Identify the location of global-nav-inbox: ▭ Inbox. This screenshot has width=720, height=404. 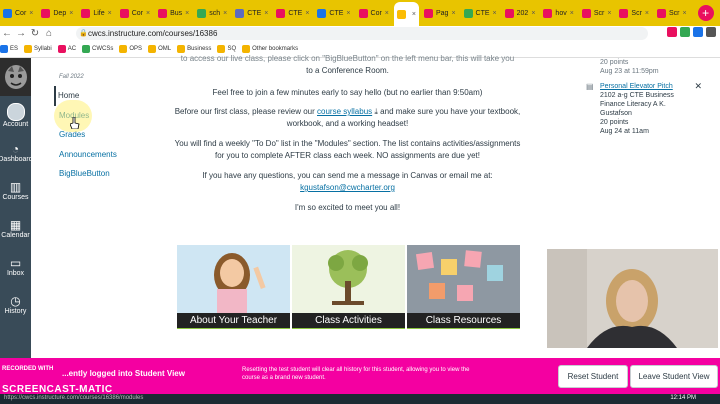
(15, 267).